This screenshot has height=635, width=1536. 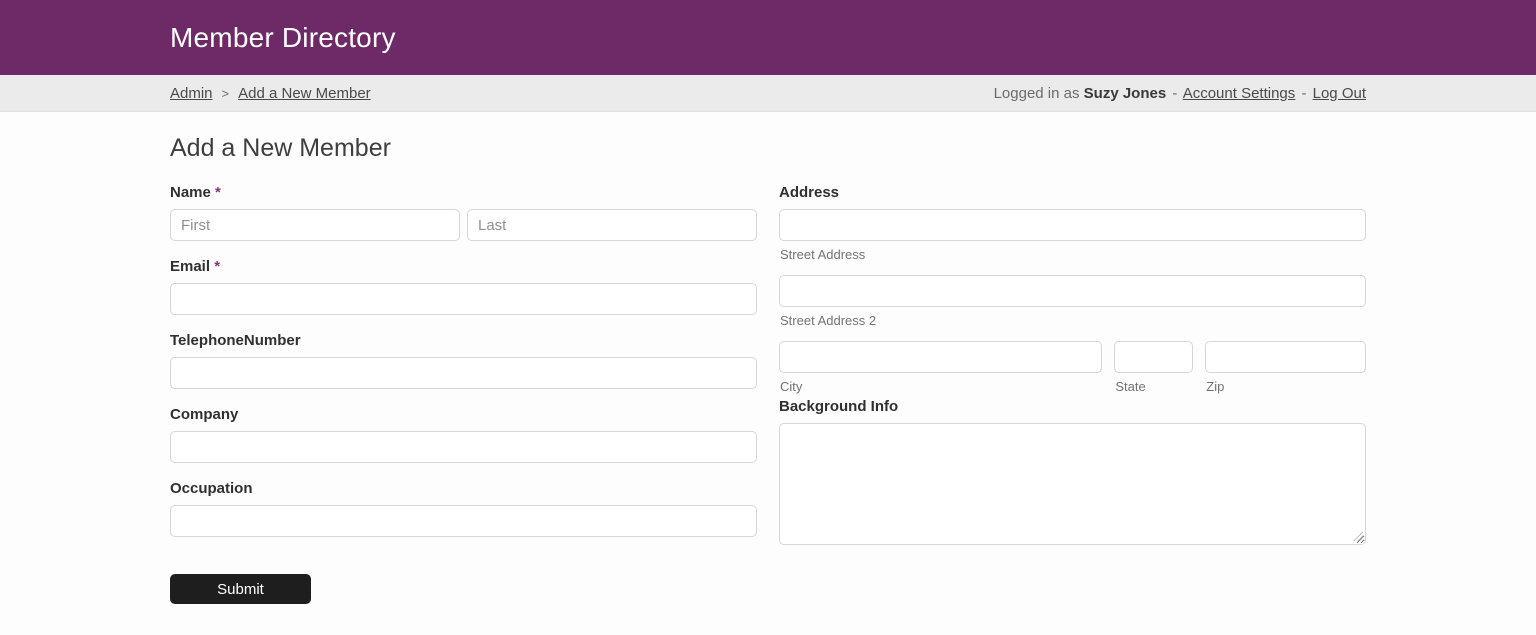 I want to click on occupation-label: Occupation, so click(x=211, y=488).